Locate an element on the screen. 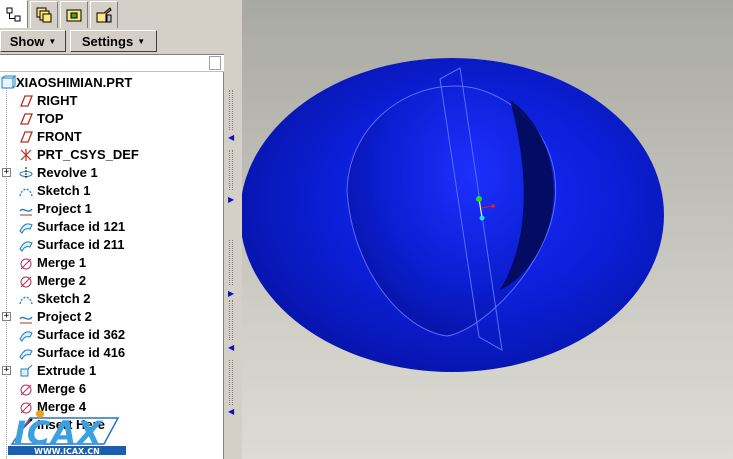  show-label: Show is located at coordinates (27, 41).